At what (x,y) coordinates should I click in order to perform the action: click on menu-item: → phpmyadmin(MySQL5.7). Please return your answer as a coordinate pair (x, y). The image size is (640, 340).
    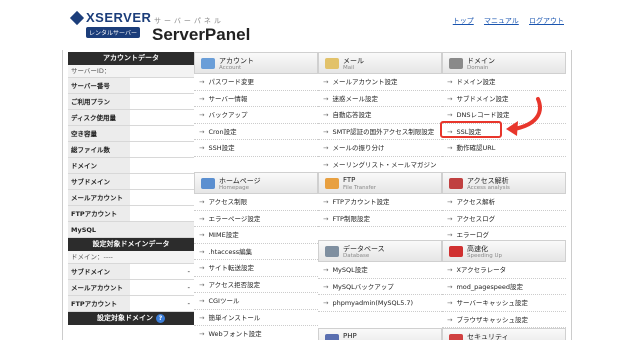
    Looking at the image, I should click on (380, 303).